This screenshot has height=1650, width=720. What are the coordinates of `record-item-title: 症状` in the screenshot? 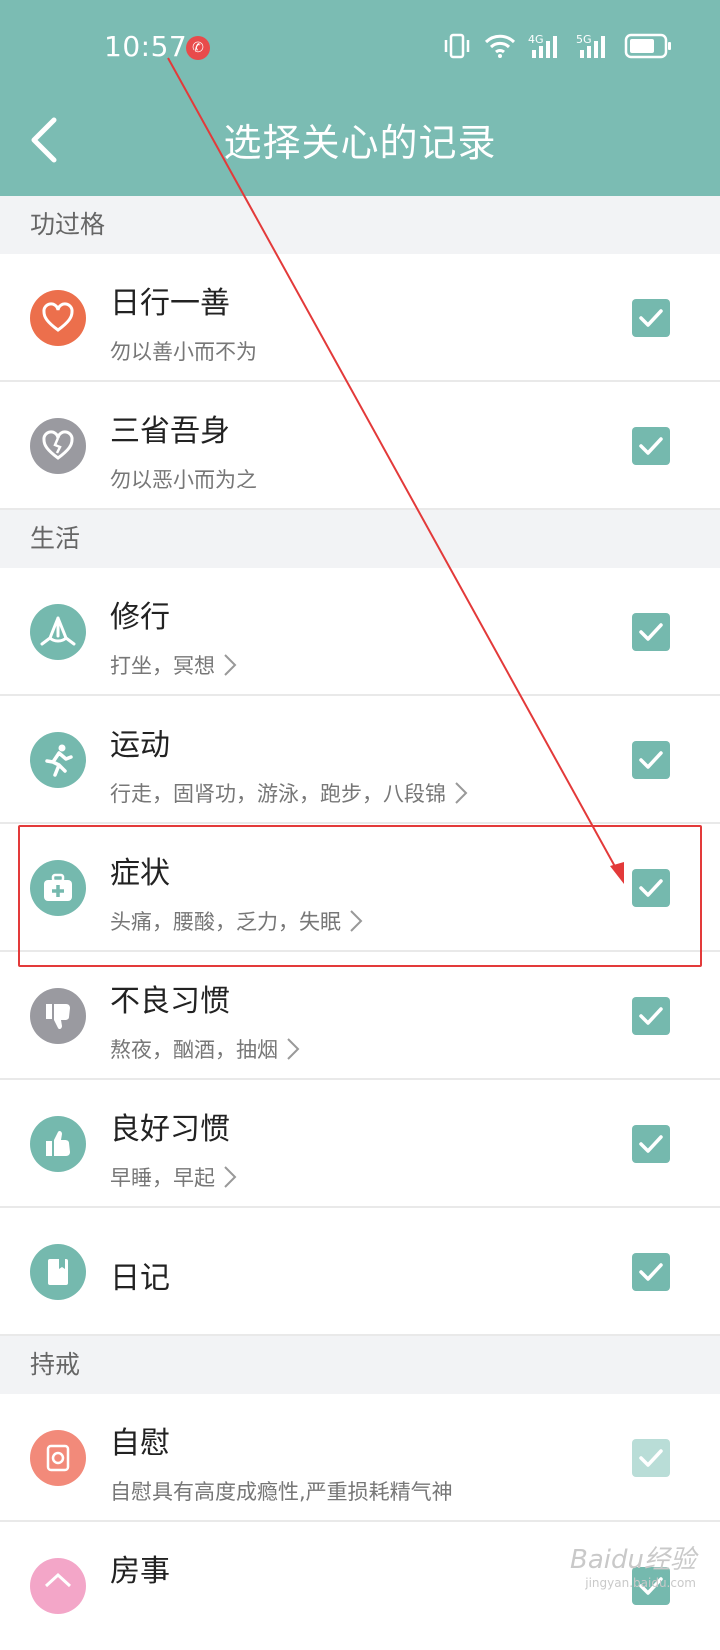 It's located at (140, 873).